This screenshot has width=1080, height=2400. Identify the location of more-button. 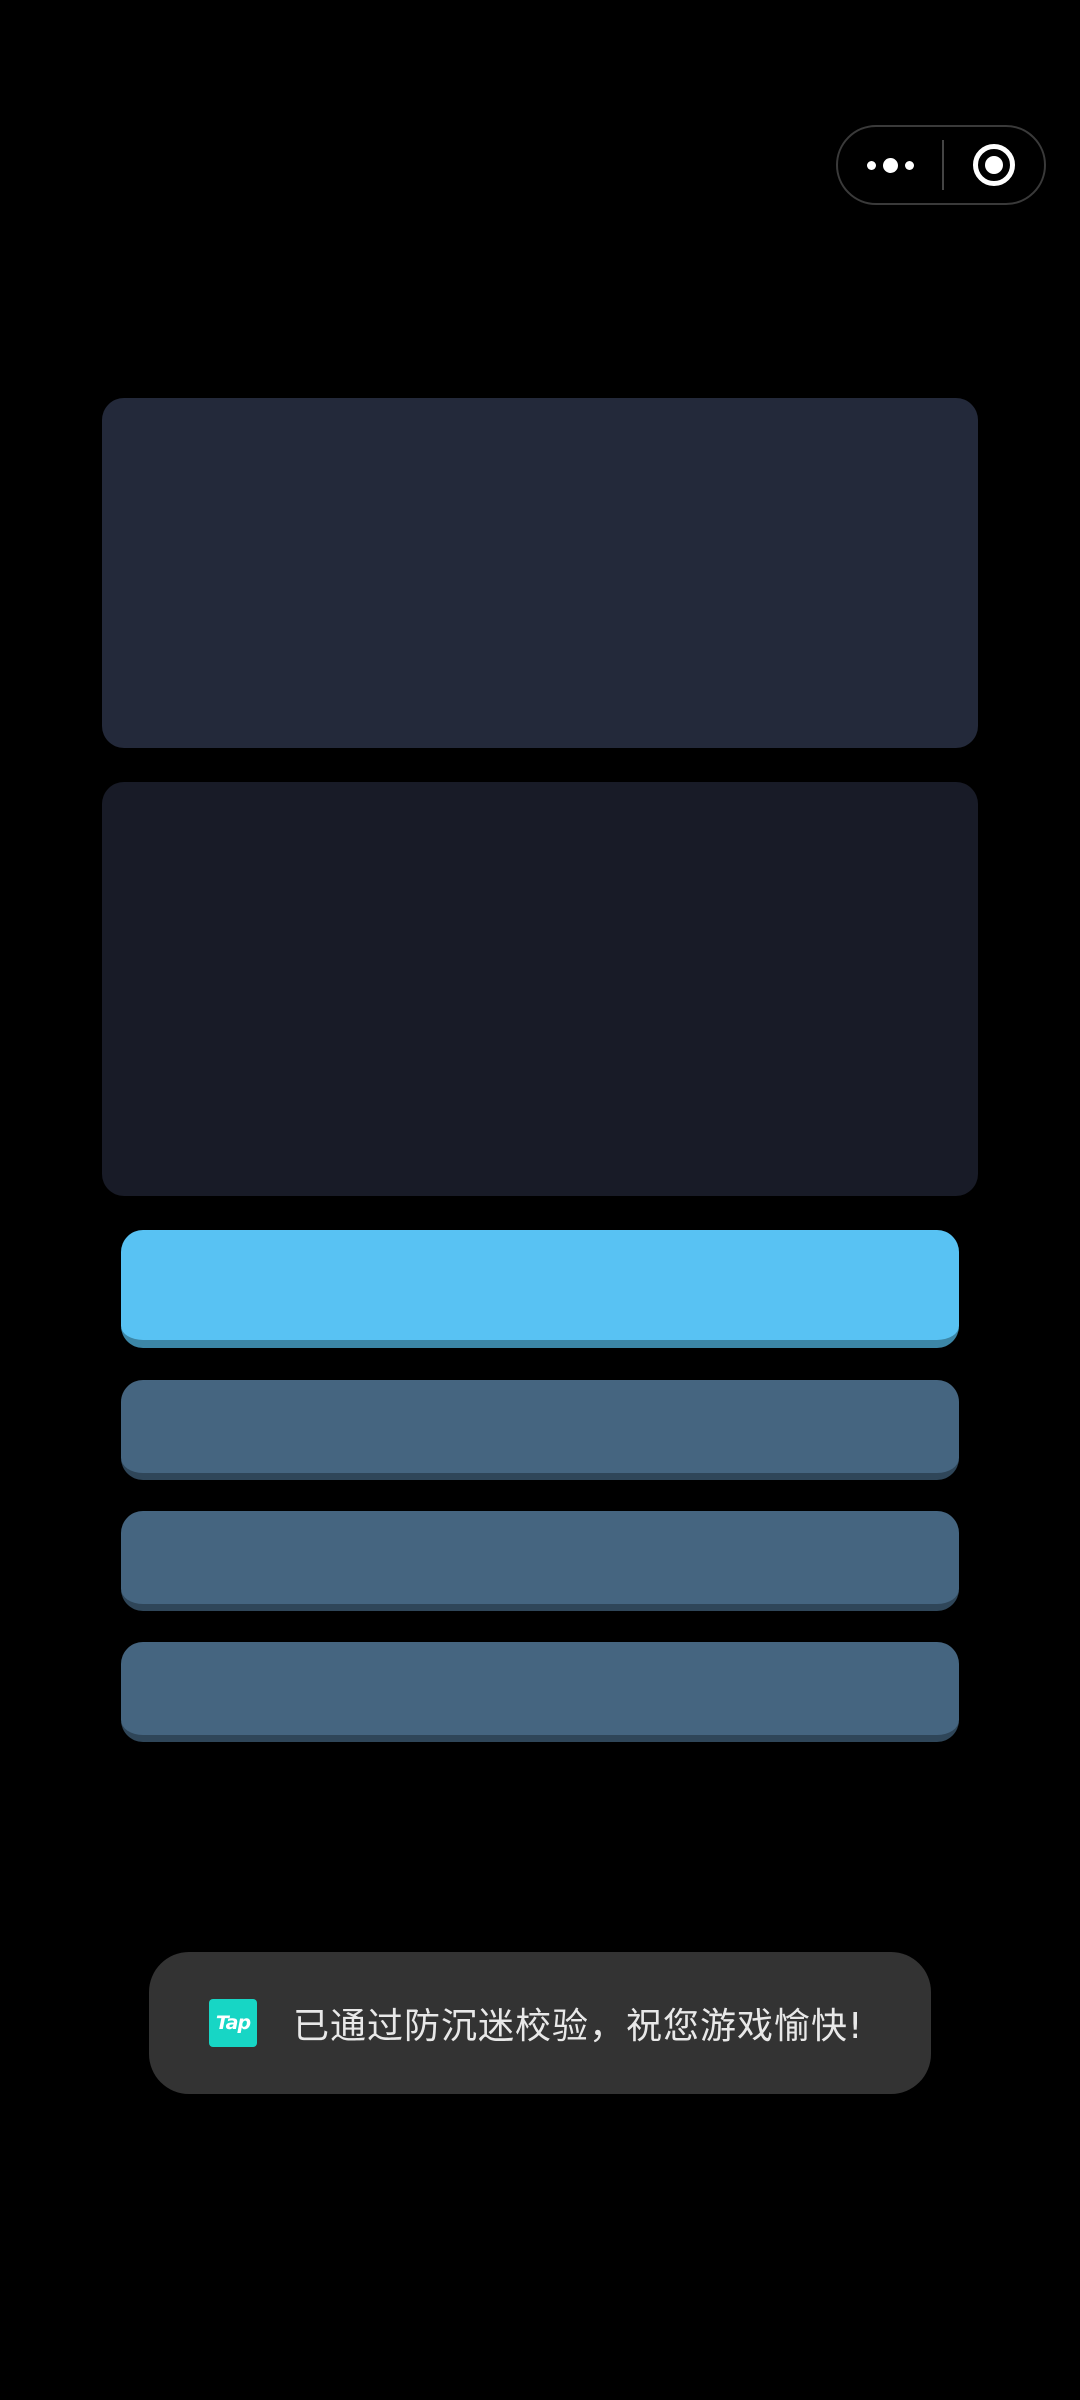
(890, 165).